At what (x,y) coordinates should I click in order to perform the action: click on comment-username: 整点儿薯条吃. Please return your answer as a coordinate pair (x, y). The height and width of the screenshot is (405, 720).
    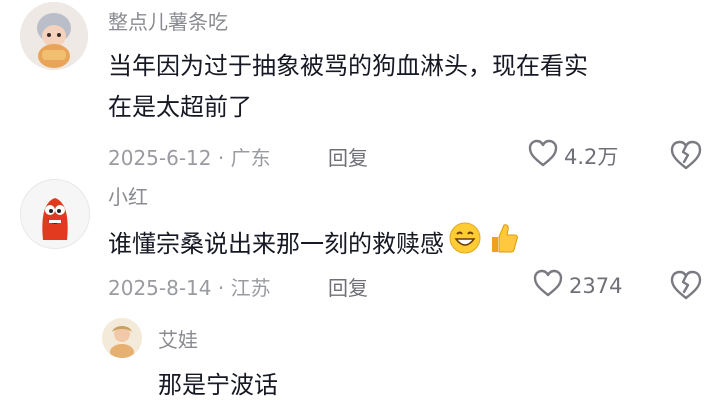
    Looking at the image, I should click on (168, 20).